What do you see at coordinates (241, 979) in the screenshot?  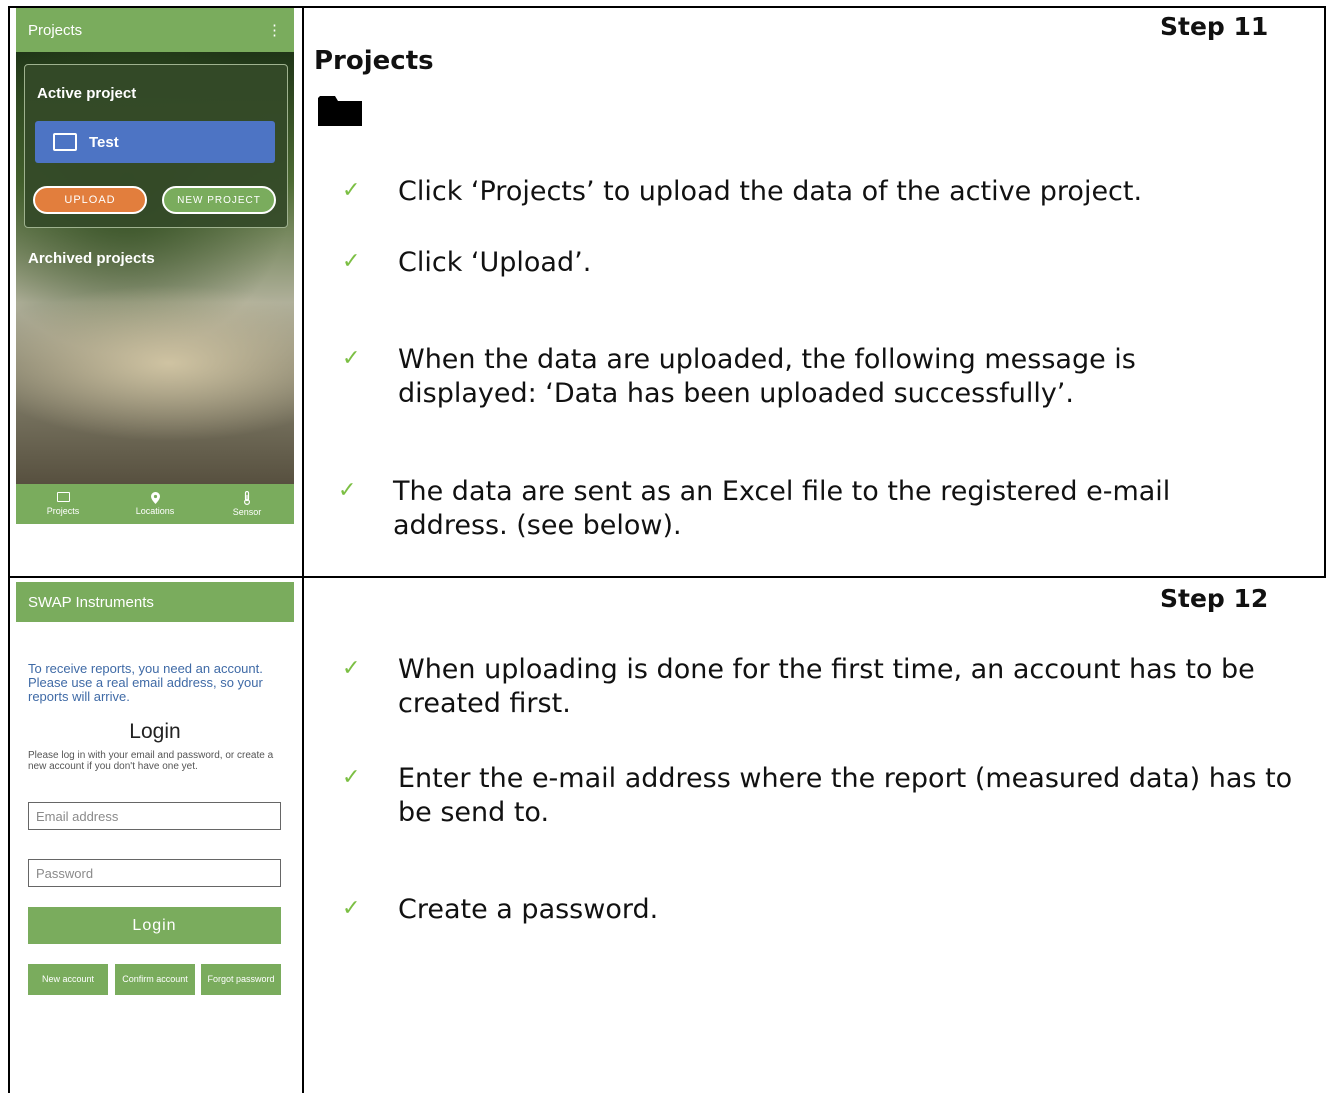 I see `forgot-password-button: Forgot password` at bounding box center [241, 979].